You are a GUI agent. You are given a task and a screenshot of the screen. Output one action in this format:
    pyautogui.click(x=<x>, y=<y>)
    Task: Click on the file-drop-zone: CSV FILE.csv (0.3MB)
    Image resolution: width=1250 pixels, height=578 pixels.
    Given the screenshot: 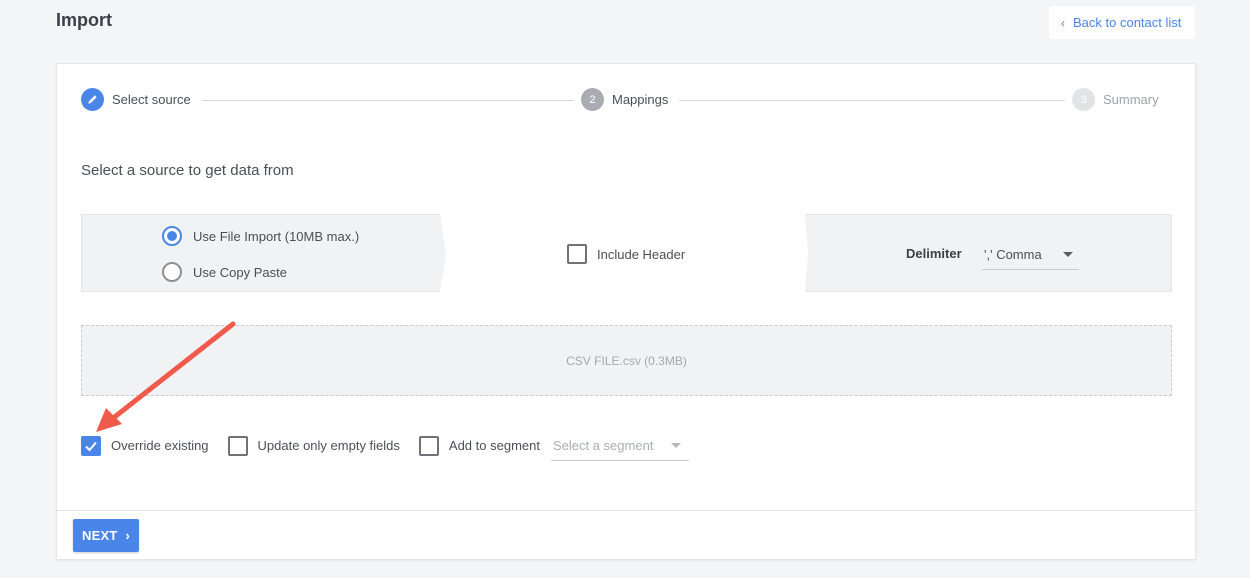 What is the action you would take?
    pyautogui.click(x=626, y=360)
    